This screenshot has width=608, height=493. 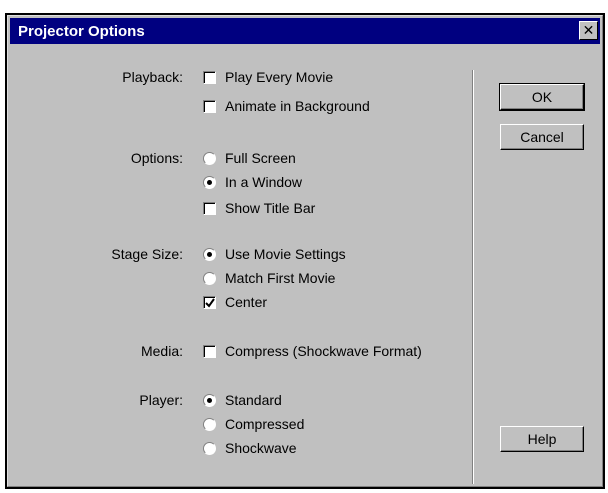 I want to click on ok-button: OK, so click(x=542, y=97).